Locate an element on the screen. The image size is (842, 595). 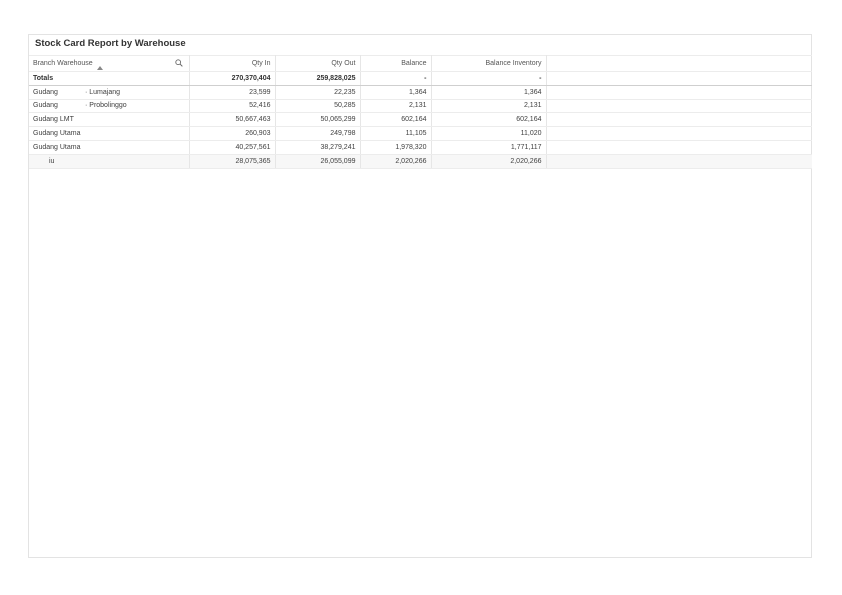
cell-balance-inventory: 602,164 is located at coordinates (489, 120).